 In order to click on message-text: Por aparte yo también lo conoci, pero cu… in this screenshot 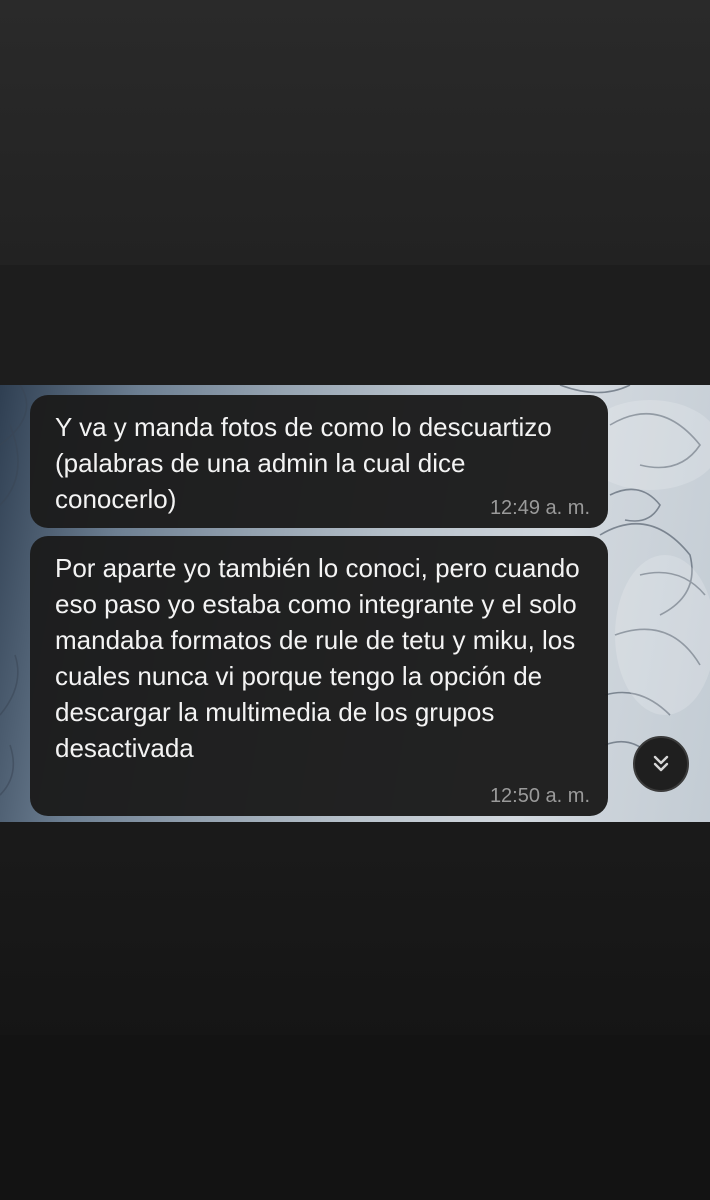, I will do `click(317, 658)`.